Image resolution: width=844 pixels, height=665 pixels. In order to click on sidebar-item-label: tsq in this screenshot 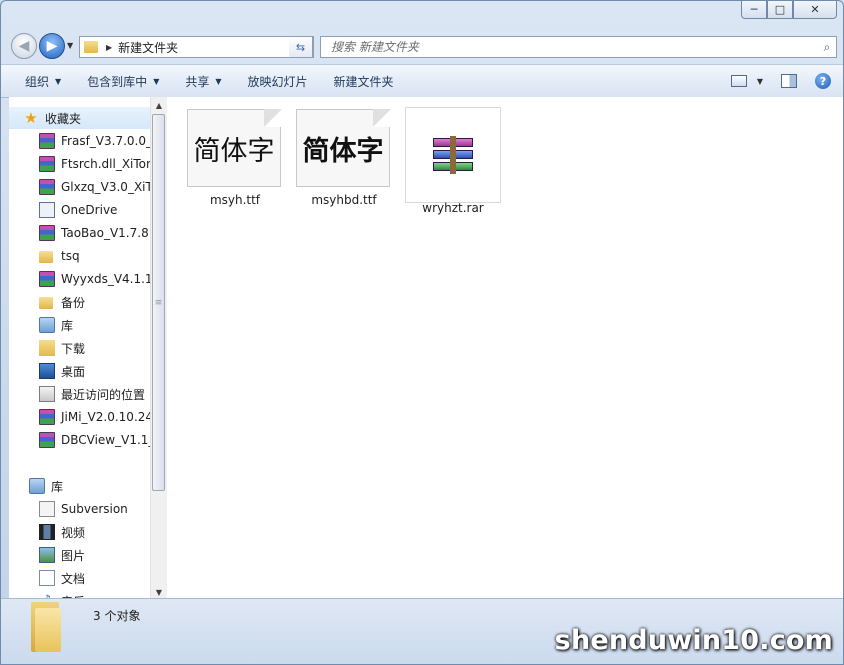, I will do `click(70, 256)`.